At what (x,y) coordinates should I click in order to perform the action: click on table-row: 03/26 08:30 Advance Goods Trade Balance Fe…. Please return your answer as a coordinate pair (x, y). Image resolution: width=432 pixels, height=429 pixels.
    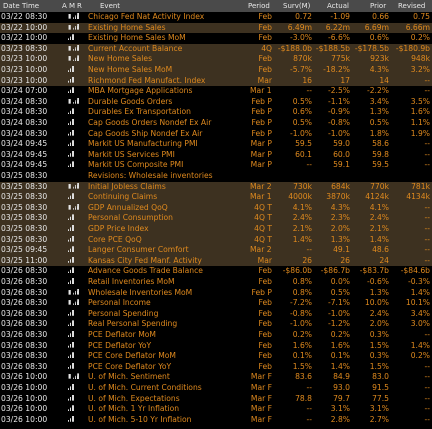
    Looking at the image, I should click on (216, 271).